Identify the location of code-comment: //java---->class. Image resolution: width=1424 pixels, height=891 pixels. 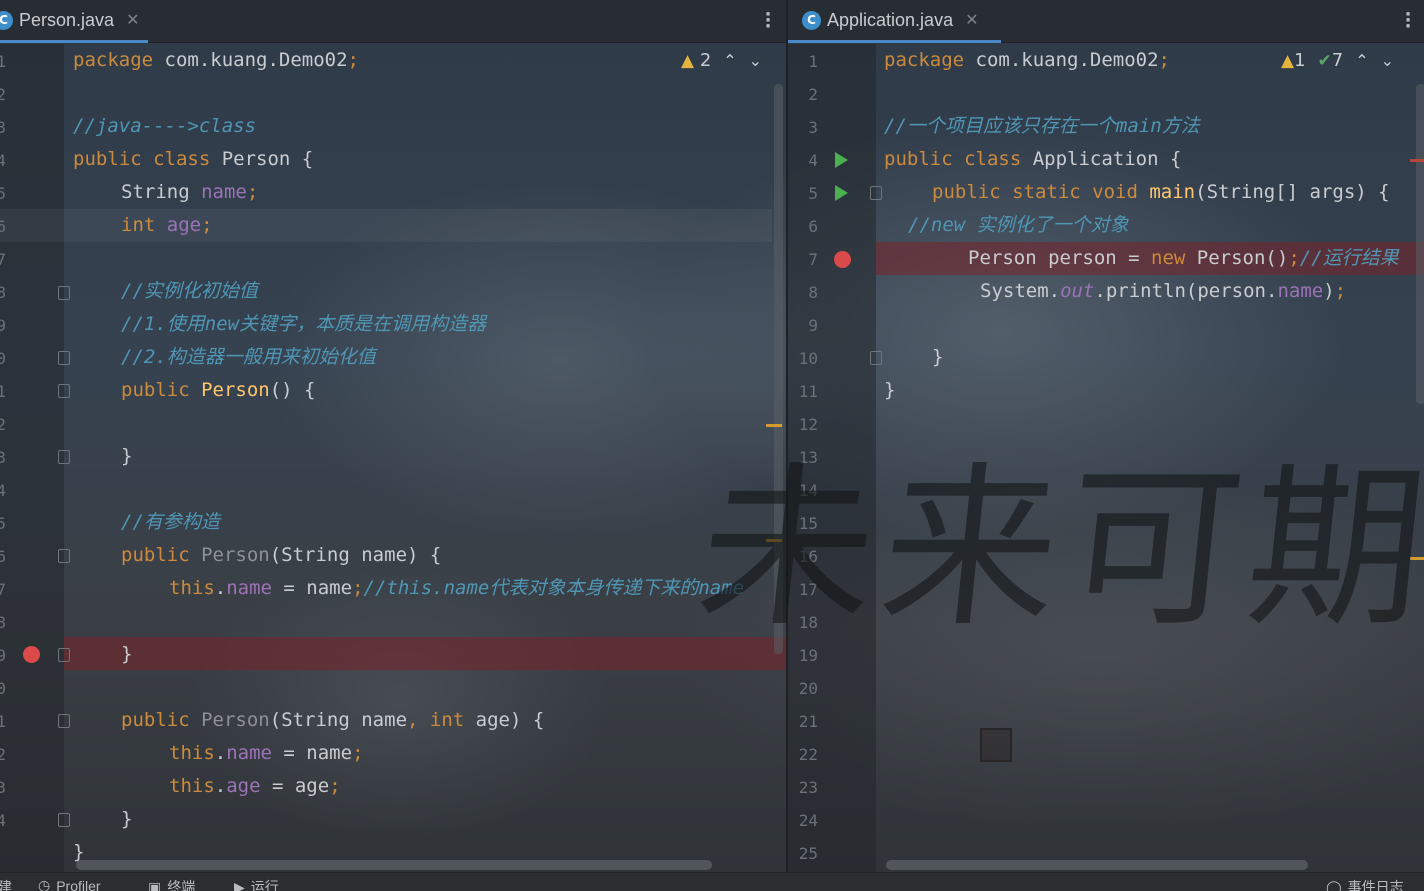
(164, 126).